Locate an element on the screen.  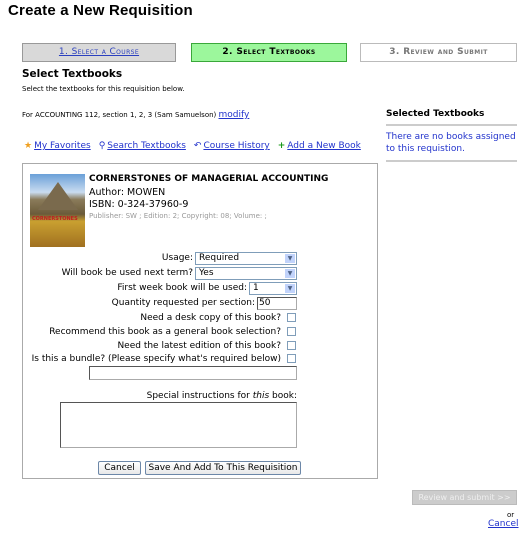
link-course-history: ↶ Course History is located at coordinates (232, 146).